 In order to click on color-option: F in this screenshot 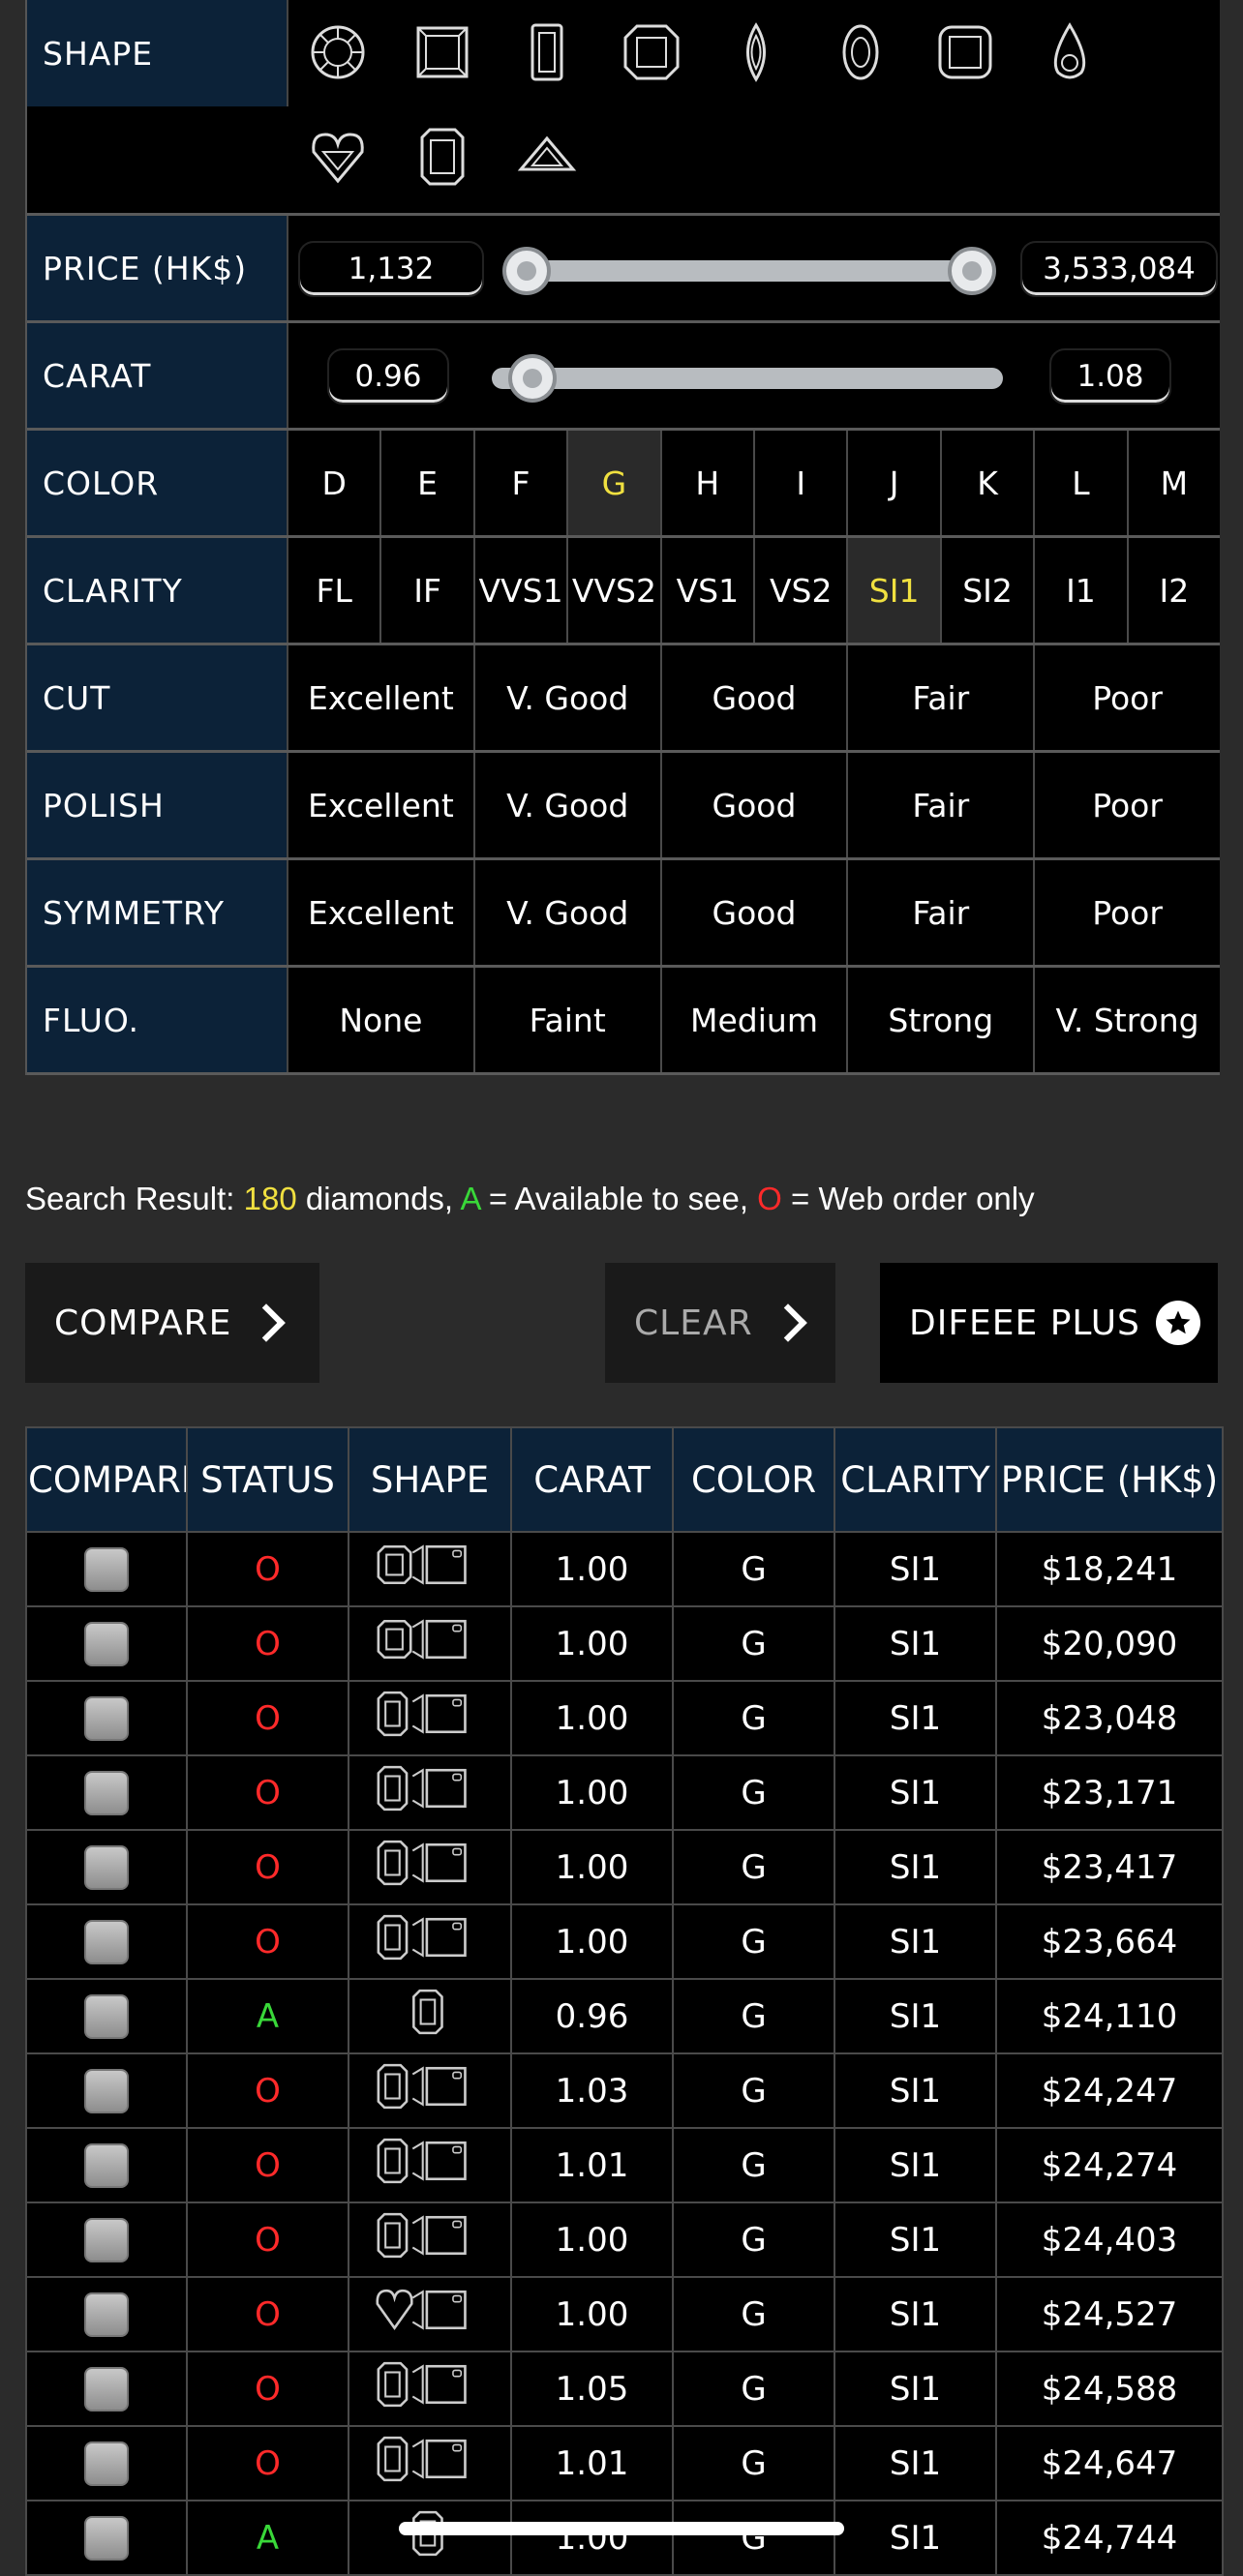, I will do `click(522, 483)`.